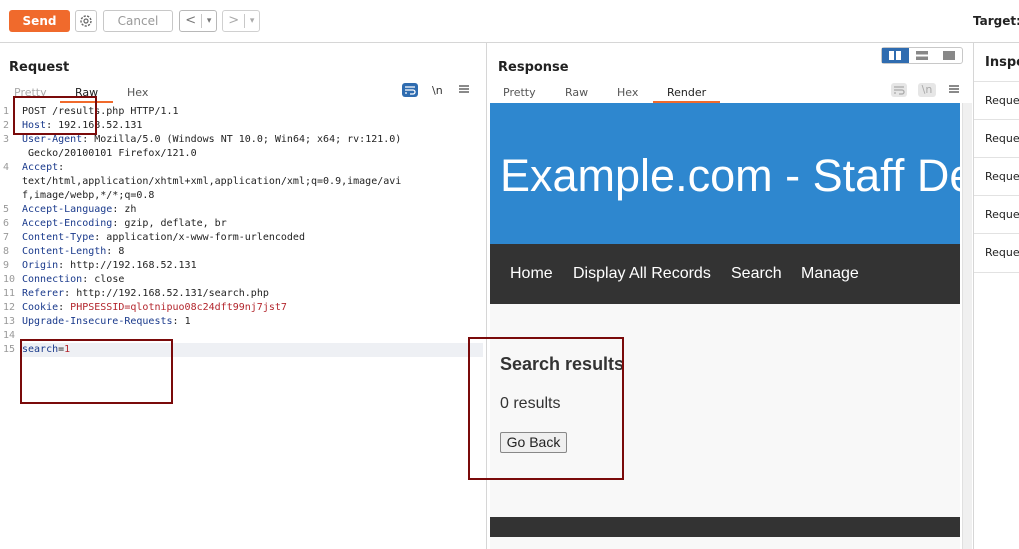 Image resolution: width=1019 pixels, height=549 pixels. Describe the element at coordinates (437, 90) in the screenshot. I see `newline-toggle: \n` at that location.